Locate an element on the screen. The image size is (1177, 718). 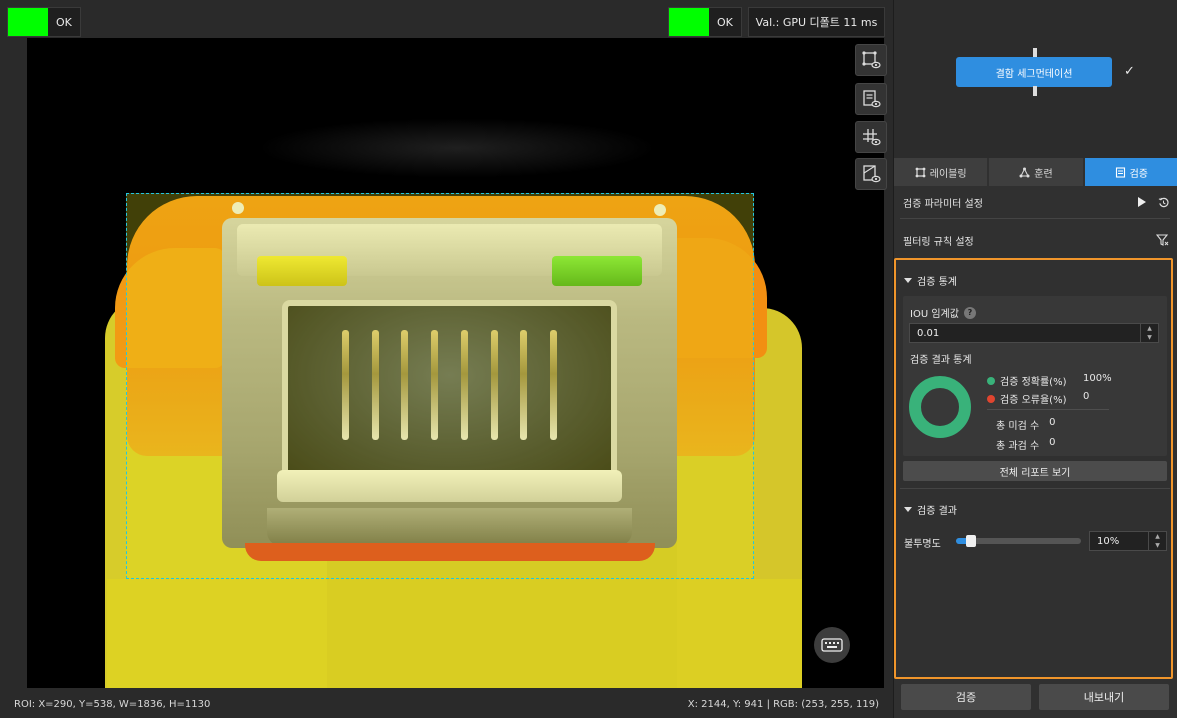
accuracy-dot is located at coordinates (991, 380).